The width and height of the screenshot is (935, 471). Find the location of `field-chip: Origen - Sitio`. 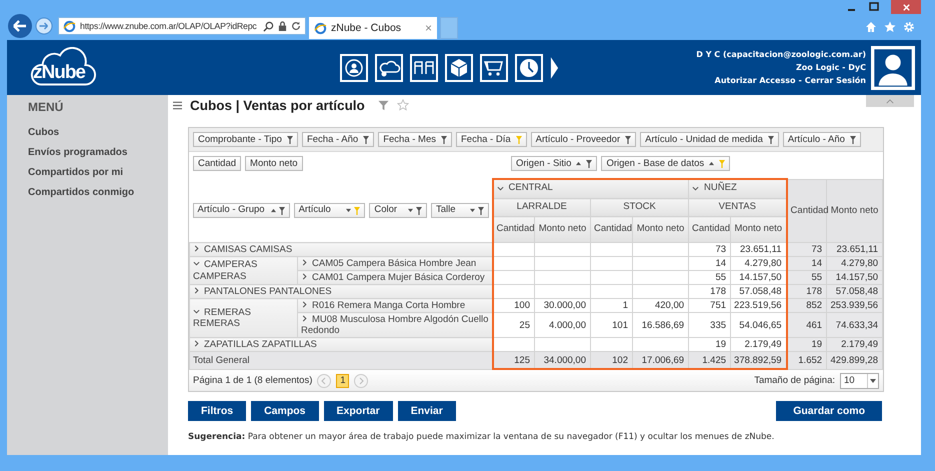

field-chip: Origen - Sitio is located at coordinates (554, 163).